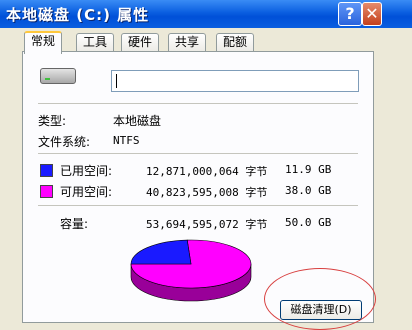 This screenshot has width=412, height=330. I want to click on capacity-bytes: 53,694,595,072 字节, so click(207, 224).